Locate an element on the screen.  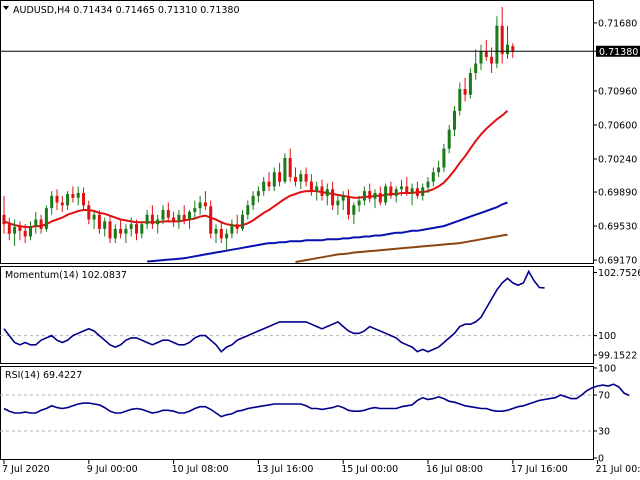
rsi-axis-tick-label: 70 is located at coordinates (604, 396).